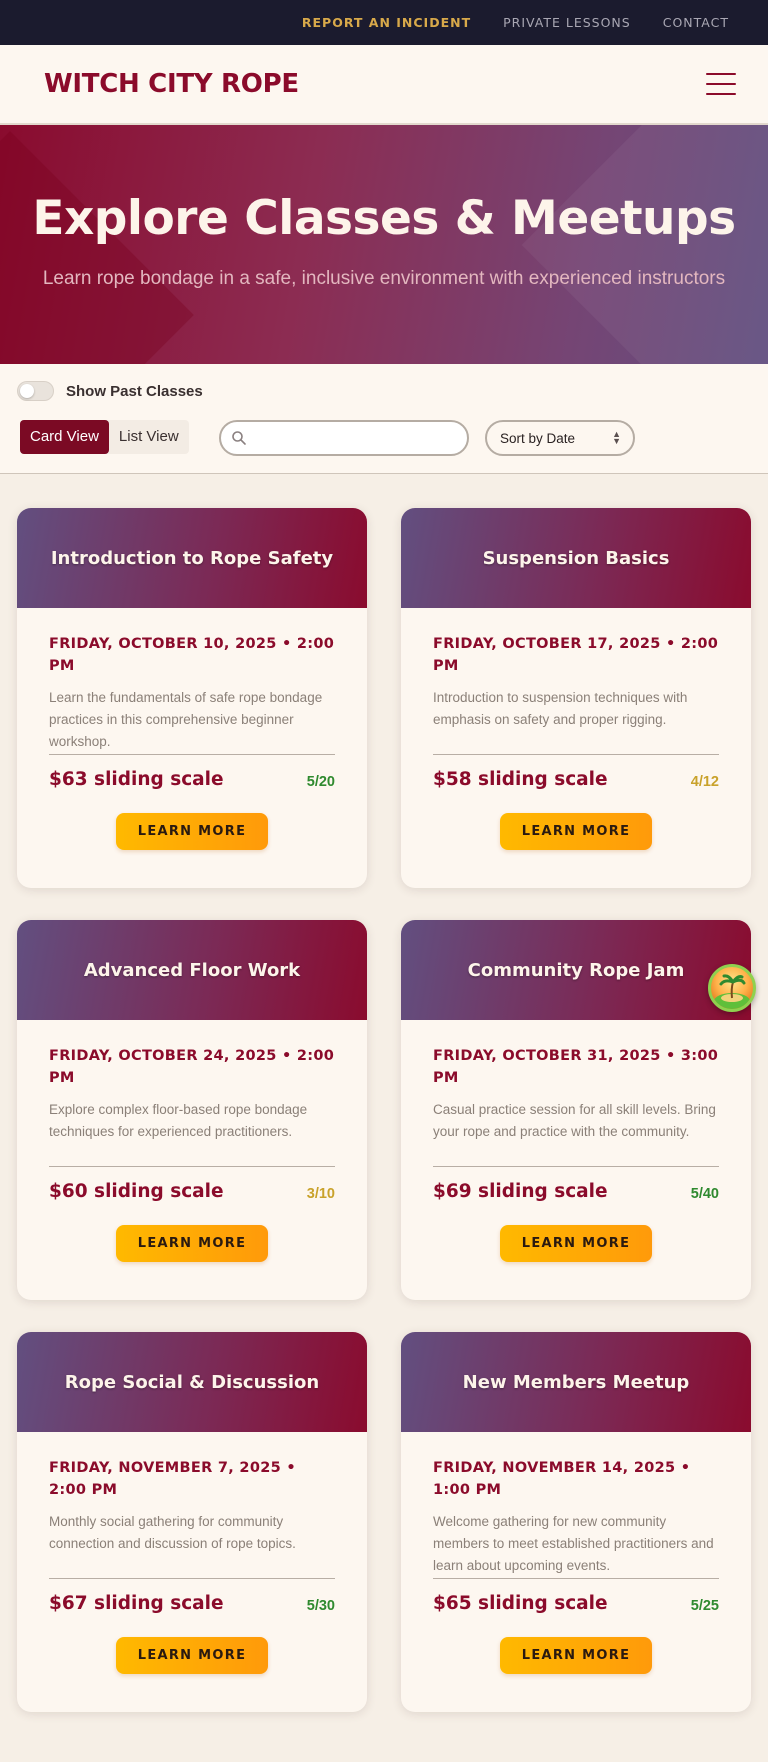 The width and height of the screenshot is (768, 1762). What do you see at coordinates (136, 779) in the screenshot?
I see `event-price: $63 sliding scale` at bounding box center [136, 779].